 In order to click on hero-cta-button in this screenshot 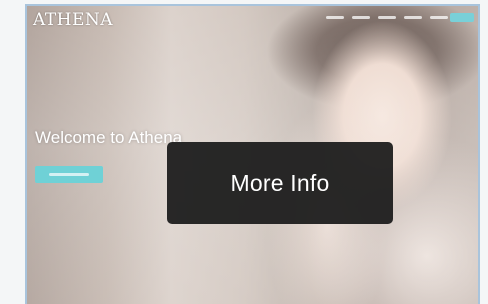, I will do `click(69, 174)`.